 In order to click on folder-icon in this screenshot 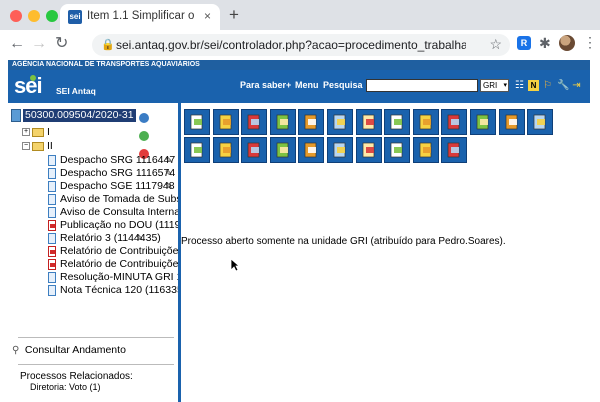, I will do `click(38, 146)`.